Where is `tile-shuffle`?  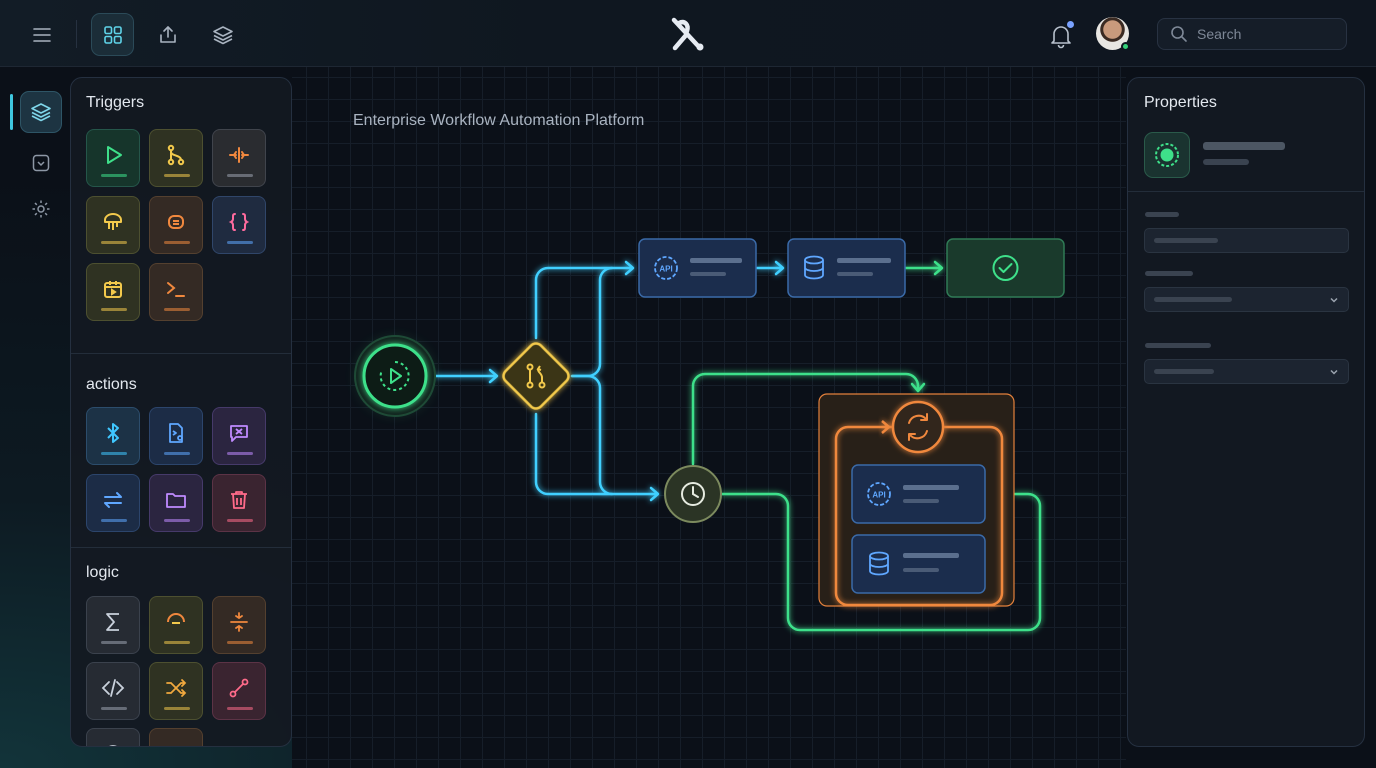
tile-shuffle is located at coordinates (176, 691).